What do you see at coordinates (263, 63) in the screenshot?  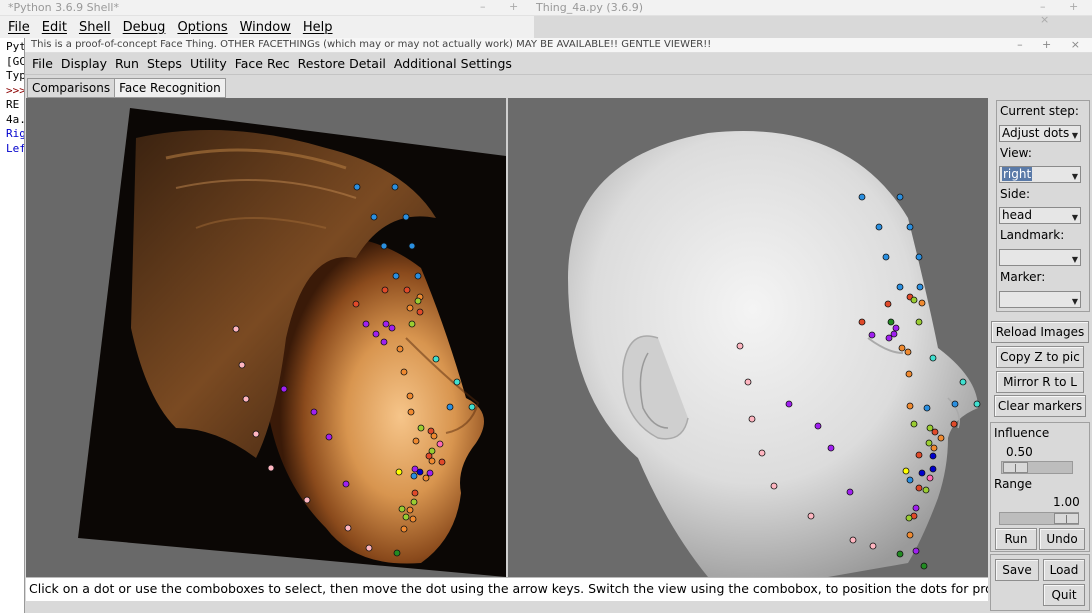 I see `menu-face-rec: Face Rec` at bounding box center [263, 63].